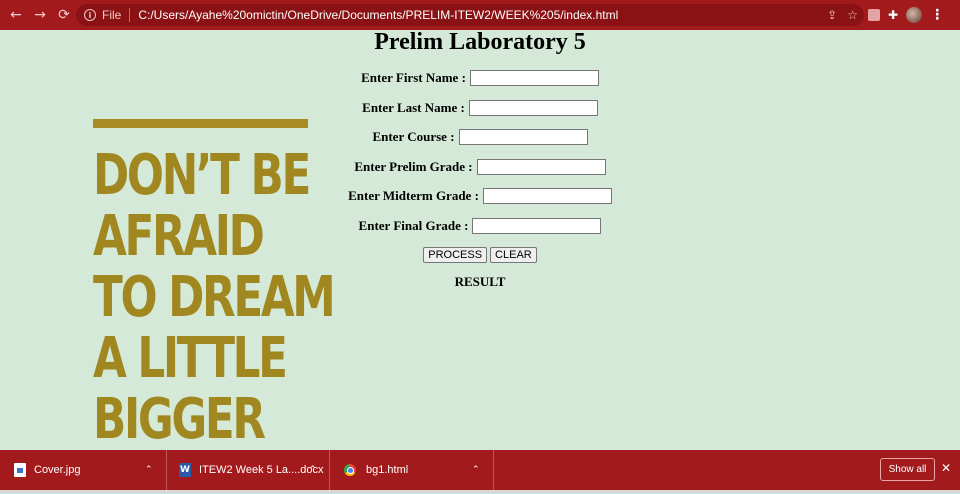  Describe the element at coordinates (907, 469) in the screenshot. I see `show-all-button: Show all` at that location.